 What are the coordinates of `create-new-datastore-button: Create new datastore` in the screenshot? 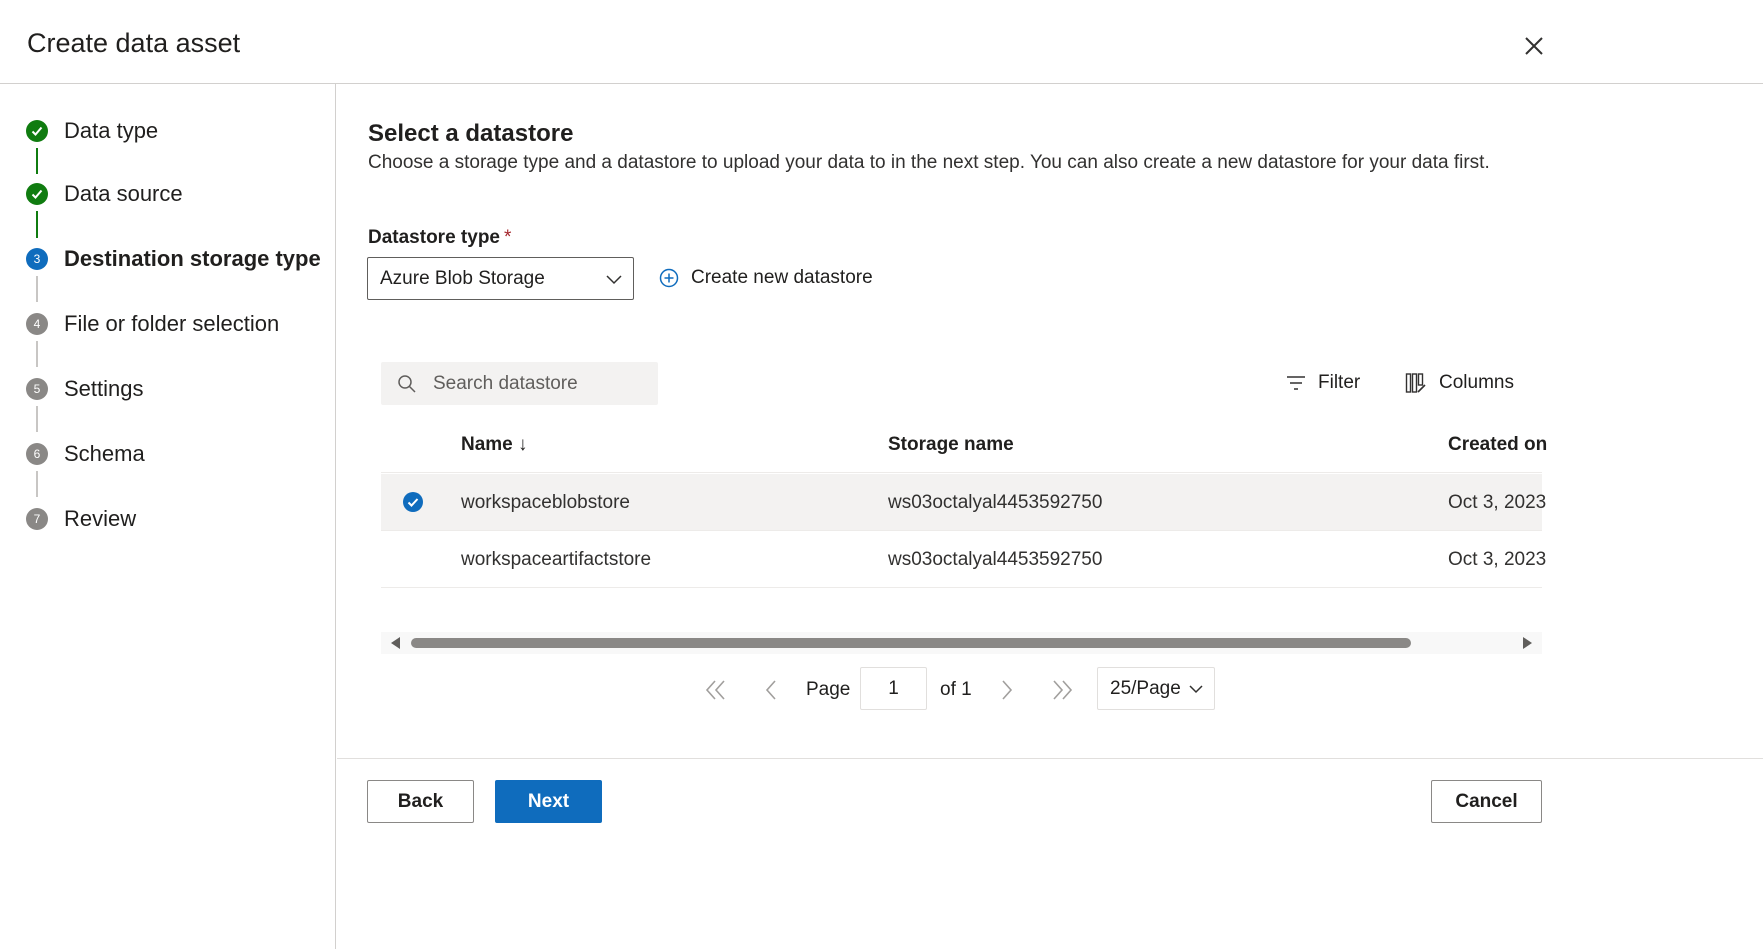 It's located at (766, 278).